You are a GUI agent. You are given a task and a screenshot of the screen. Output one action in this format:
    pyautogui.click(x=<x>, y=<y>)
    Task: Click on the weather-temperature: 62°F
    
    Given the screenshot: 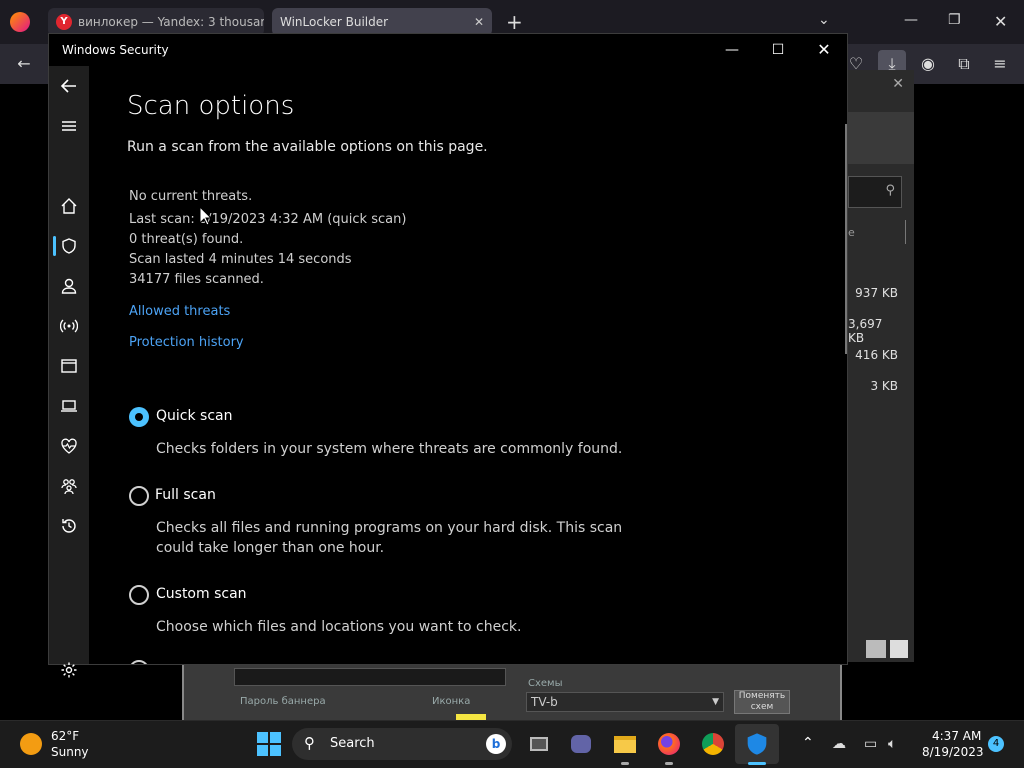 What is the action you would take?
    pyautogui.click(x=65, y=736)
    